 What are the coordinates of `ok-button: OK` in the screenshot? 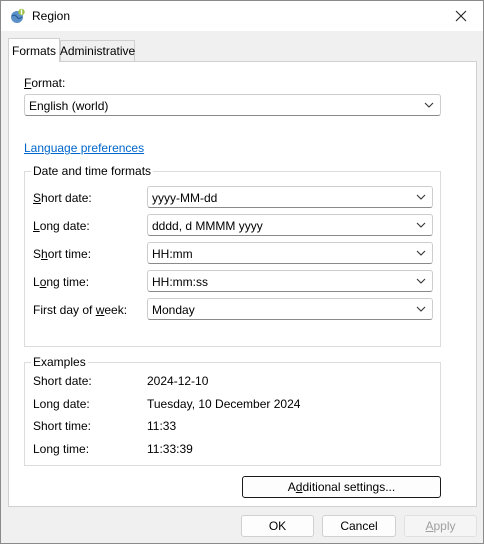 It's located at (277, 526).